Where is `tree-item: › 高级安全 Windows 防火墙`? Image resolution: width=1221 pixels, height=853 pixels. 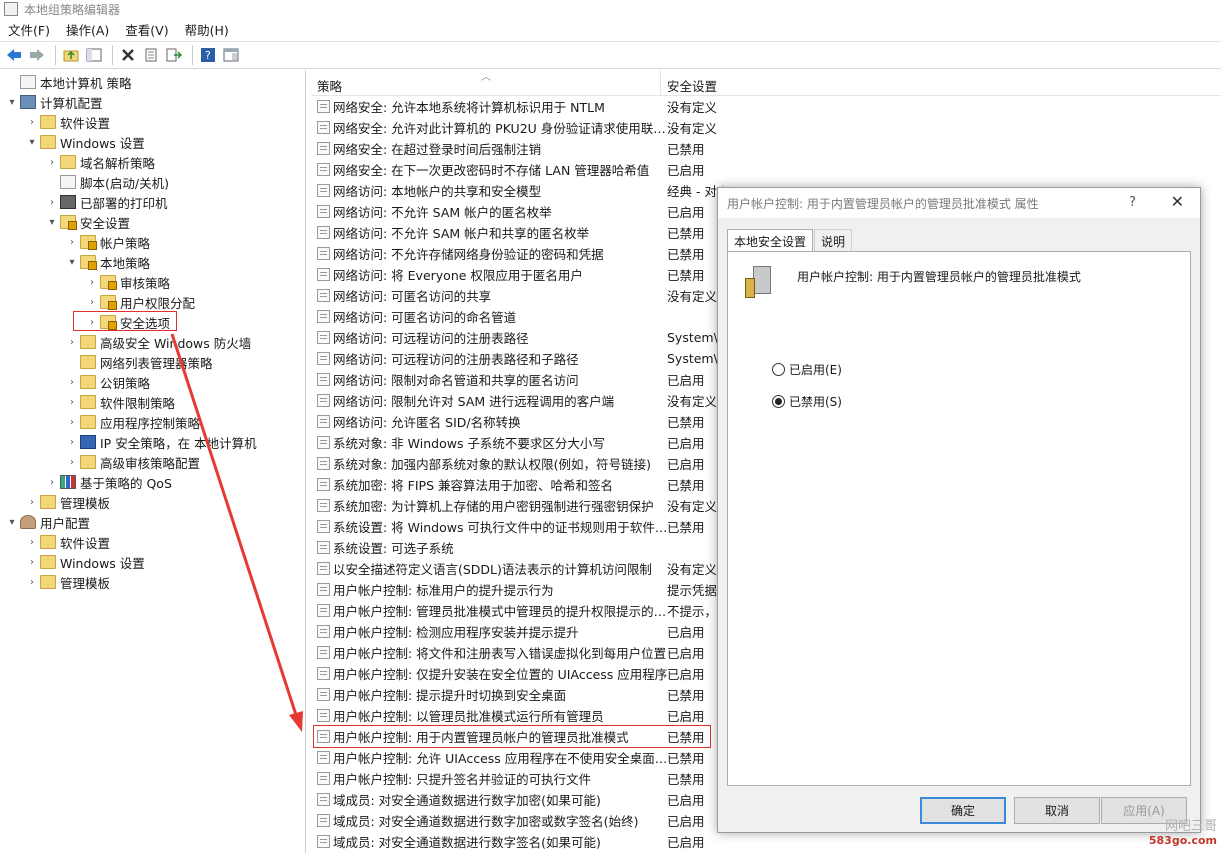
tree-item: › 高级安全 Windows 防火墙 is located at coordinates (158, 342).